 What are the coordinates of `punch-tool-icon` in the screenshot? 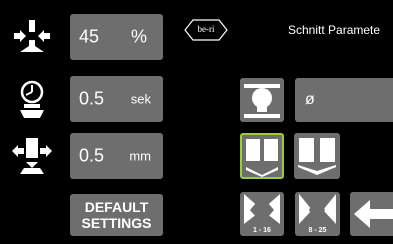 It's located at (262, 101).